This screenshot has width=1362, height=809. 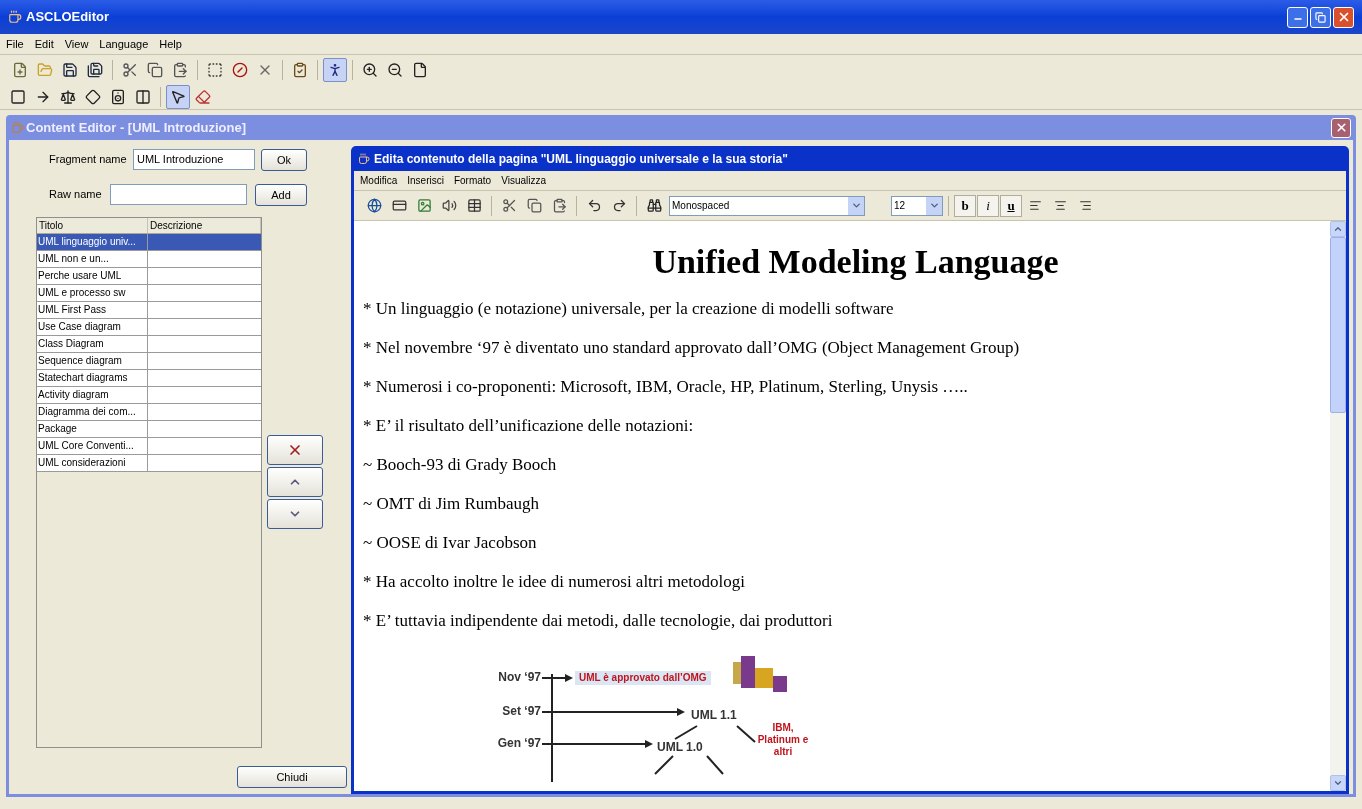 I want to click on arrow, so click(x=557, y=678).